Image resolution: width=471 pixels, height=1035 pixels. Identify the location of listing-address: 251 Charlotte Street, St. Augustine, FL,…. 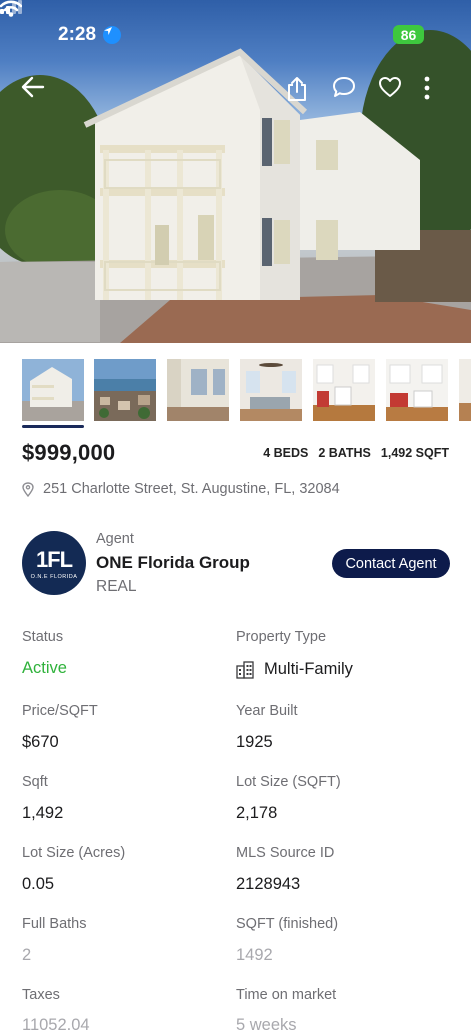
(181, 489).